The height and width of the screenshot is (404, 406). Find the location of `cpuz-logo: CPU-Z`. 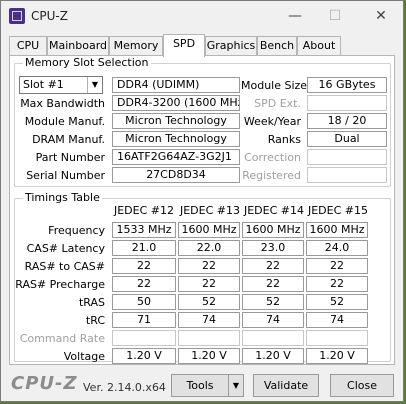

cpuz-logo: CPU-Z is located at coordinates (44, 383).